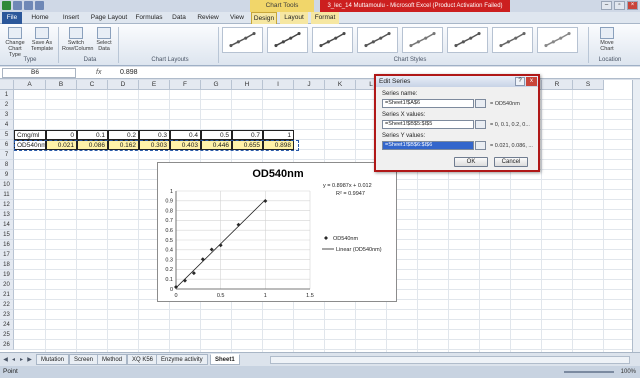 Image resolution: width=640 pixels, height=378 pixels. What do you see at coordinates (7, 215) in the screenshot?
I see `row-header: 13` at bounding box center [7, 215].